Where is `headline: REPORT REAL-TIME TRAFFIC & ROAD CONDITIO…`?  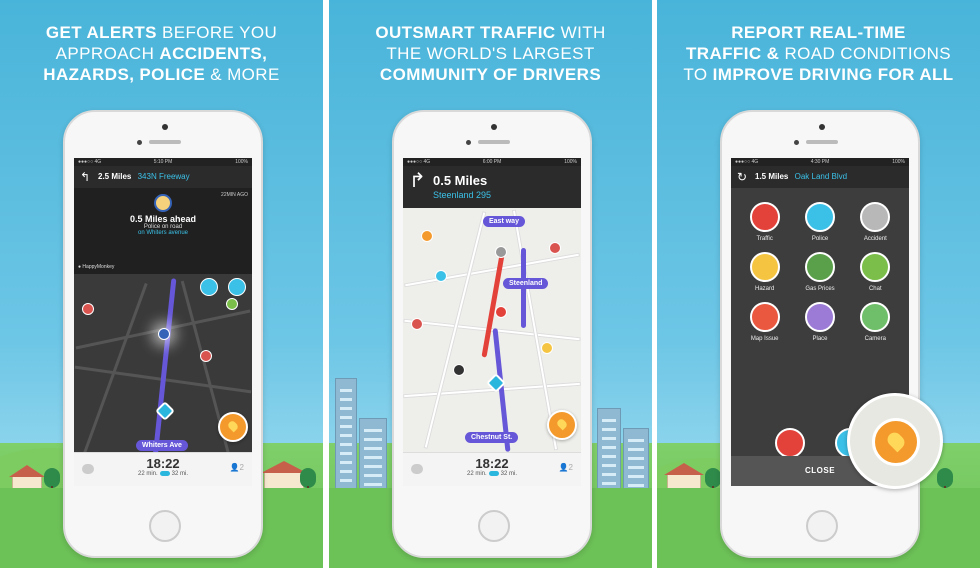 headline: REPORT REAL-TIME TRAFFIC & ROAD CONDITIO… is located at coordinates (818, 53).